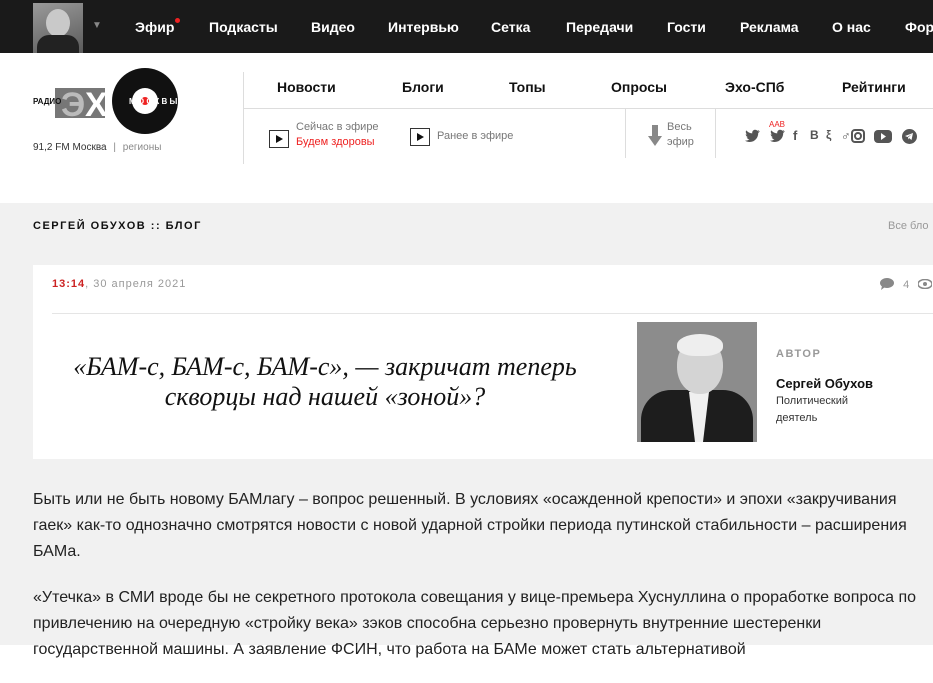 The height and width of the screenshot is (683, 933). Describe the element at coordinates (510, 27) in the screenshot. I see `topnav-schedule: Сетка` at that location.